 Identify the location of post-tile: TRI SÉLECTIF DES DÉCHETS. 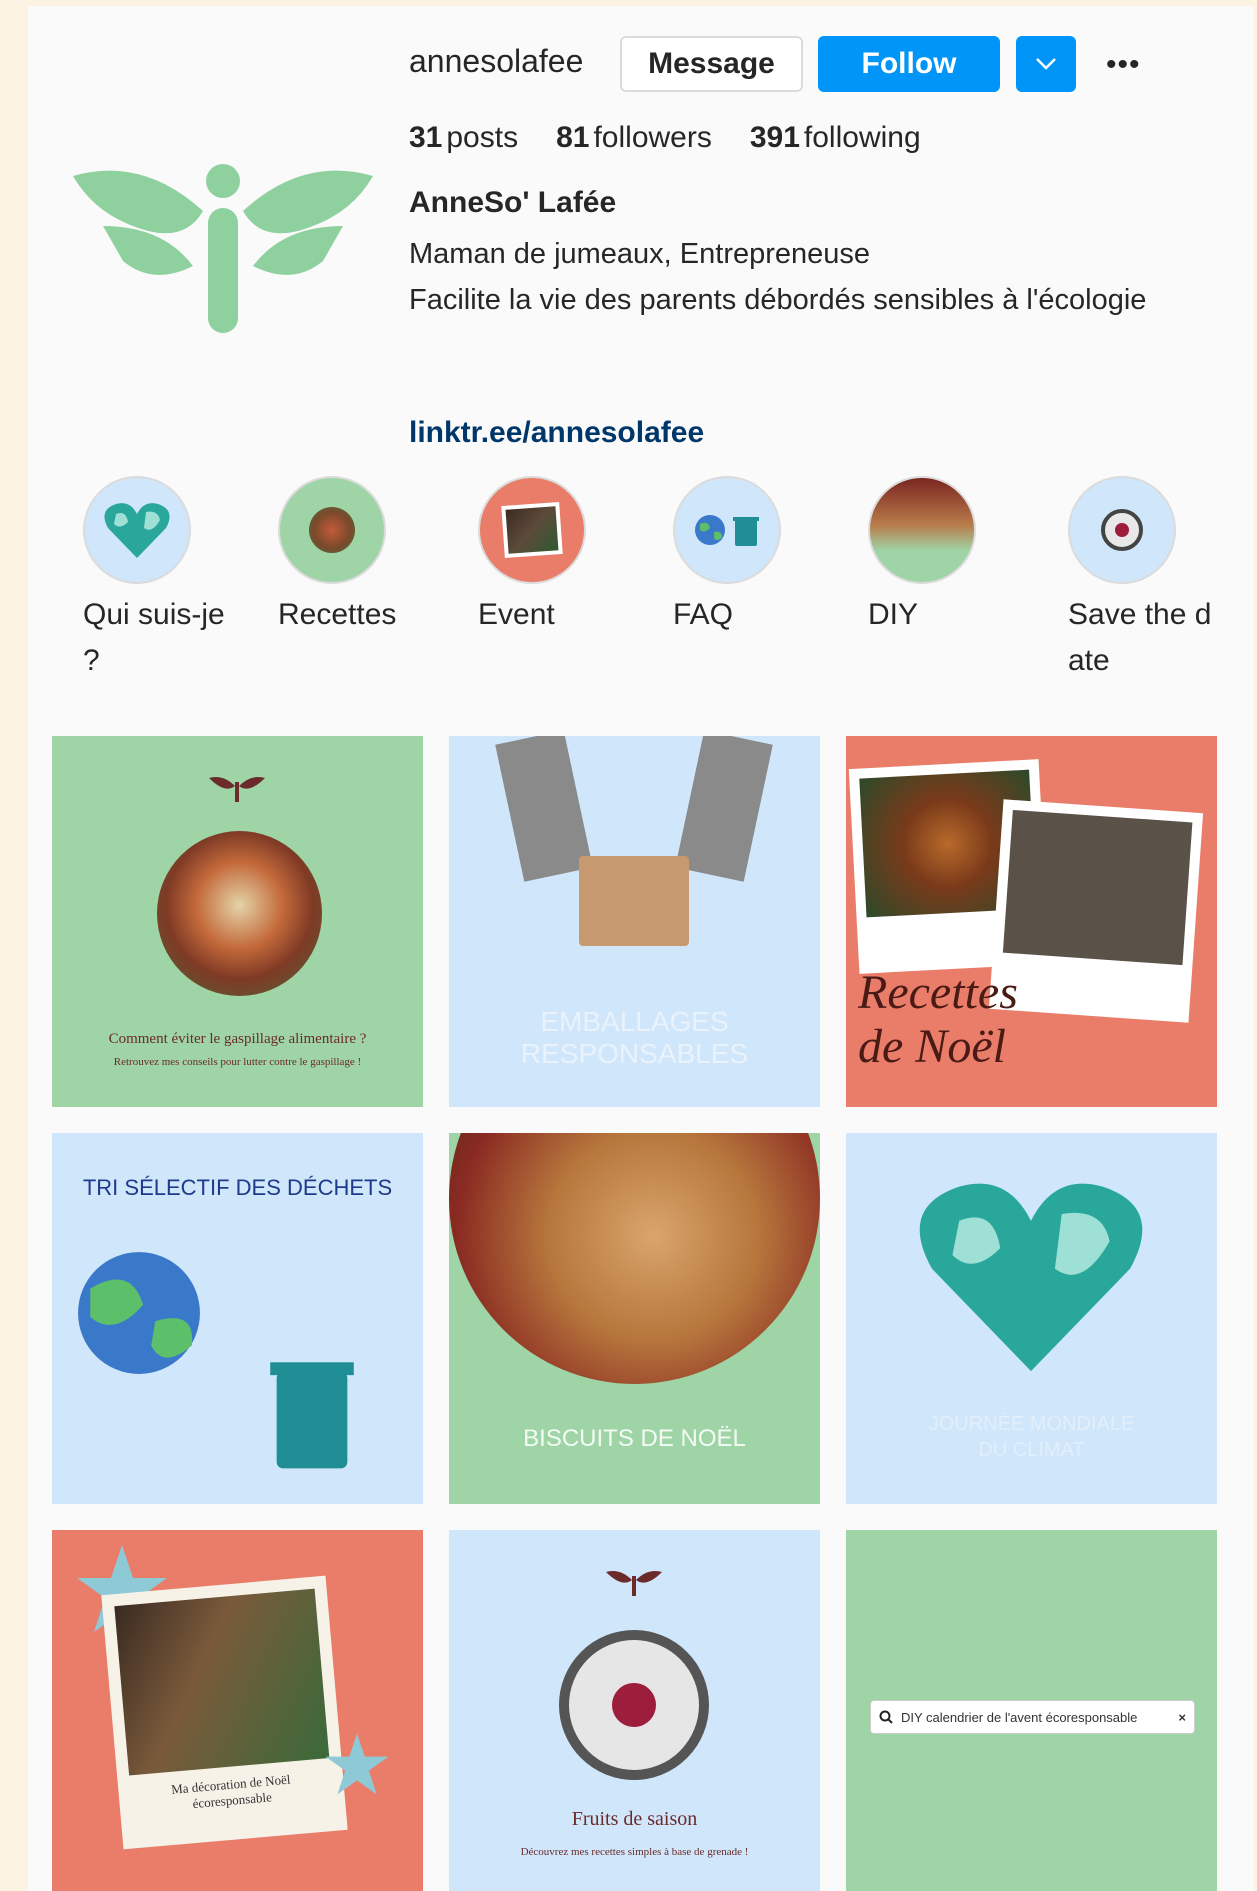
(237, 1318).